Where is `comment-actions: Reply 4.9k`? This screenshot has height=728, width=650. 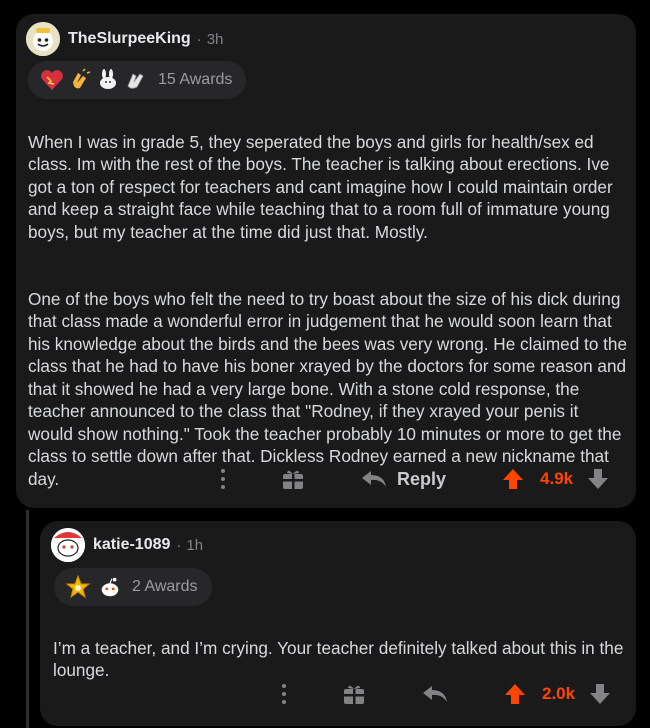
comment-actions: Reply 4.9k is located at coordinates (410, 479).